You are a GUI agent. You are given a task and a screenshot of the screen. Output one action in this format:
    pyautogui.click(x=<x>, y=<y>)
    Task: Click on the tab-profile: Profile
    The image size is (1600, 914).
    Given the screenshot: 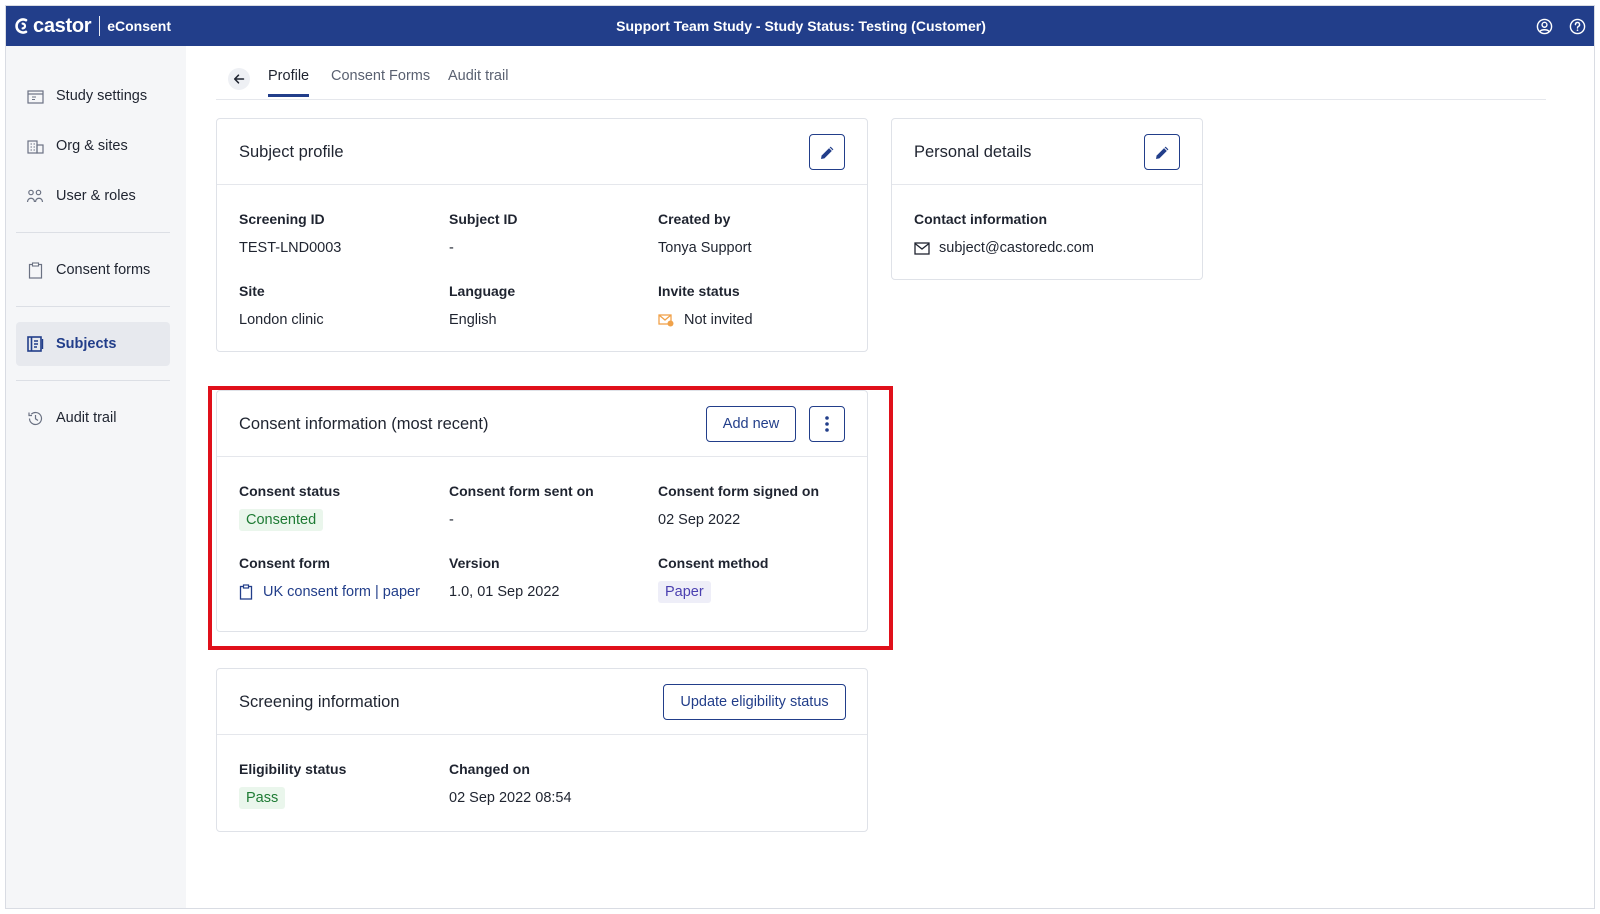 What is the action you would take?
    pyautogui.click(x=289, y=82)
    